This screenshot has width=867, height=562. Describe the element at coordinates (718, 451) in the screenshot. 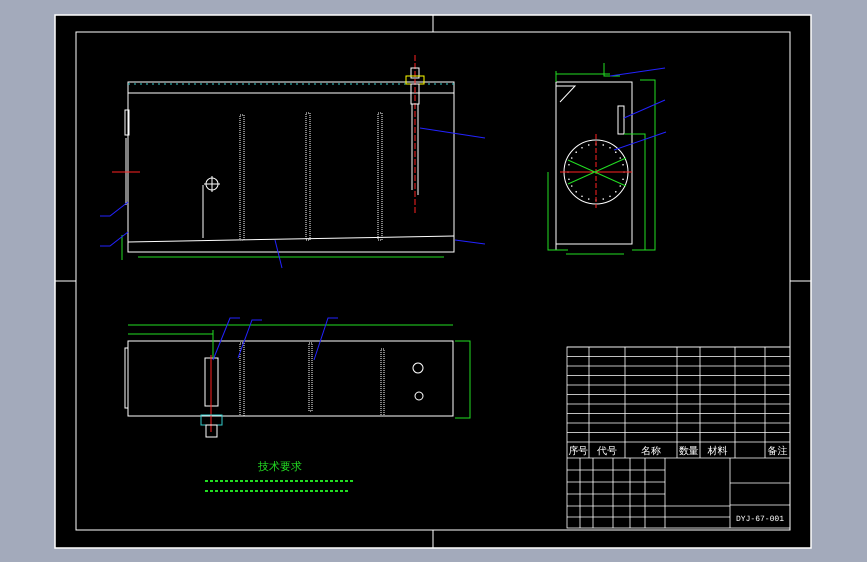

I see `column-header: 材料` at that location.